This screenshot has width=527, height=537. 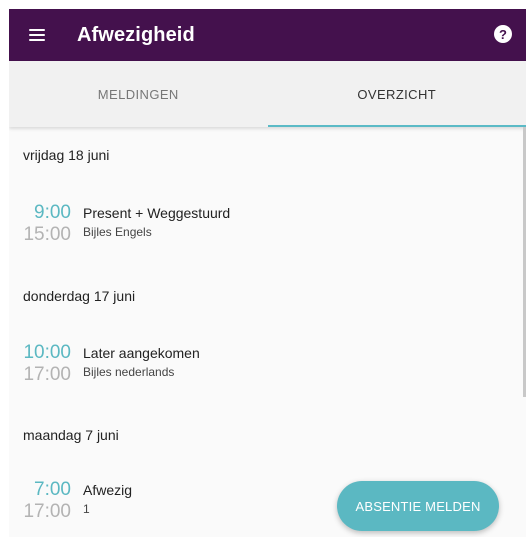 What do you see at coordinates (157, 213) in the screenshot?
I see `absence-status: Present + Weggestuurd` at bounding box center [157, 213].